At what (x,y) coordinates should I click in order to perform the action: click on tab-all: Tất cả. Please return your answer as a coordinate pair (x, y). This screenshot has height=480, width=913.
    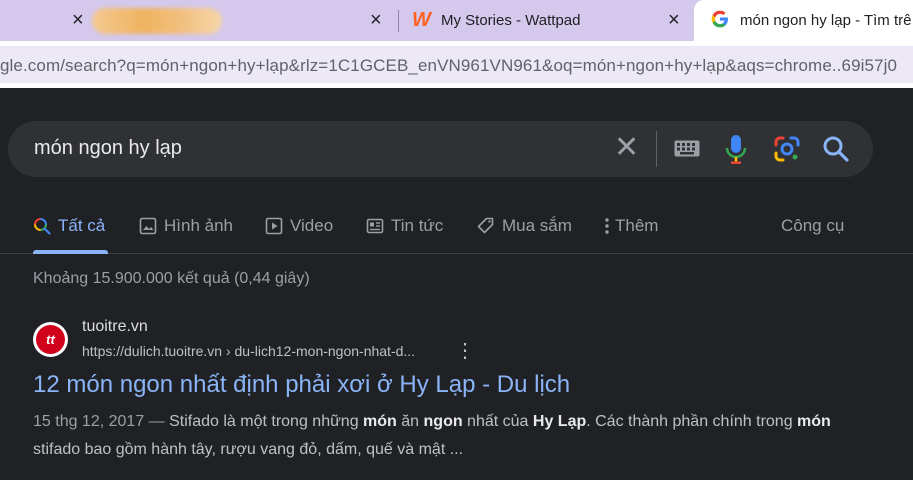
    Looking at the image, I should click on (69, 226).